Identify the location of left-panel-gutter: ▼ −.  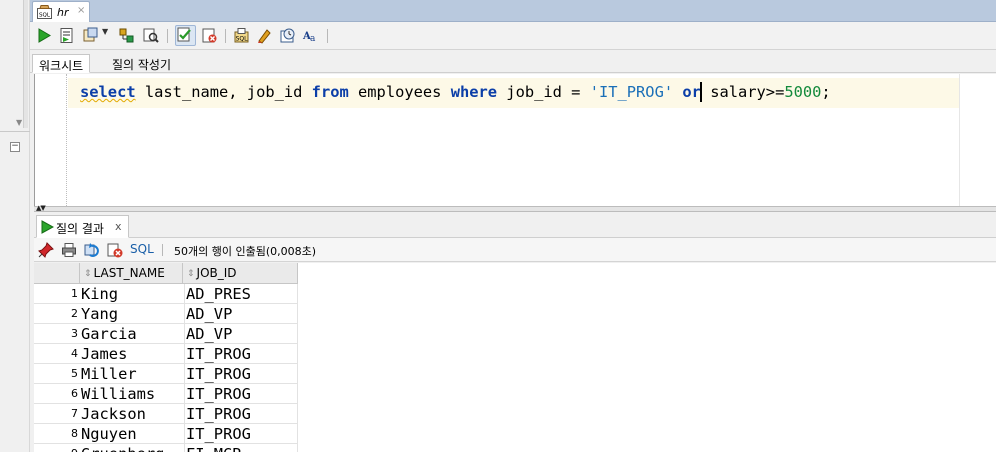
(15, 226).